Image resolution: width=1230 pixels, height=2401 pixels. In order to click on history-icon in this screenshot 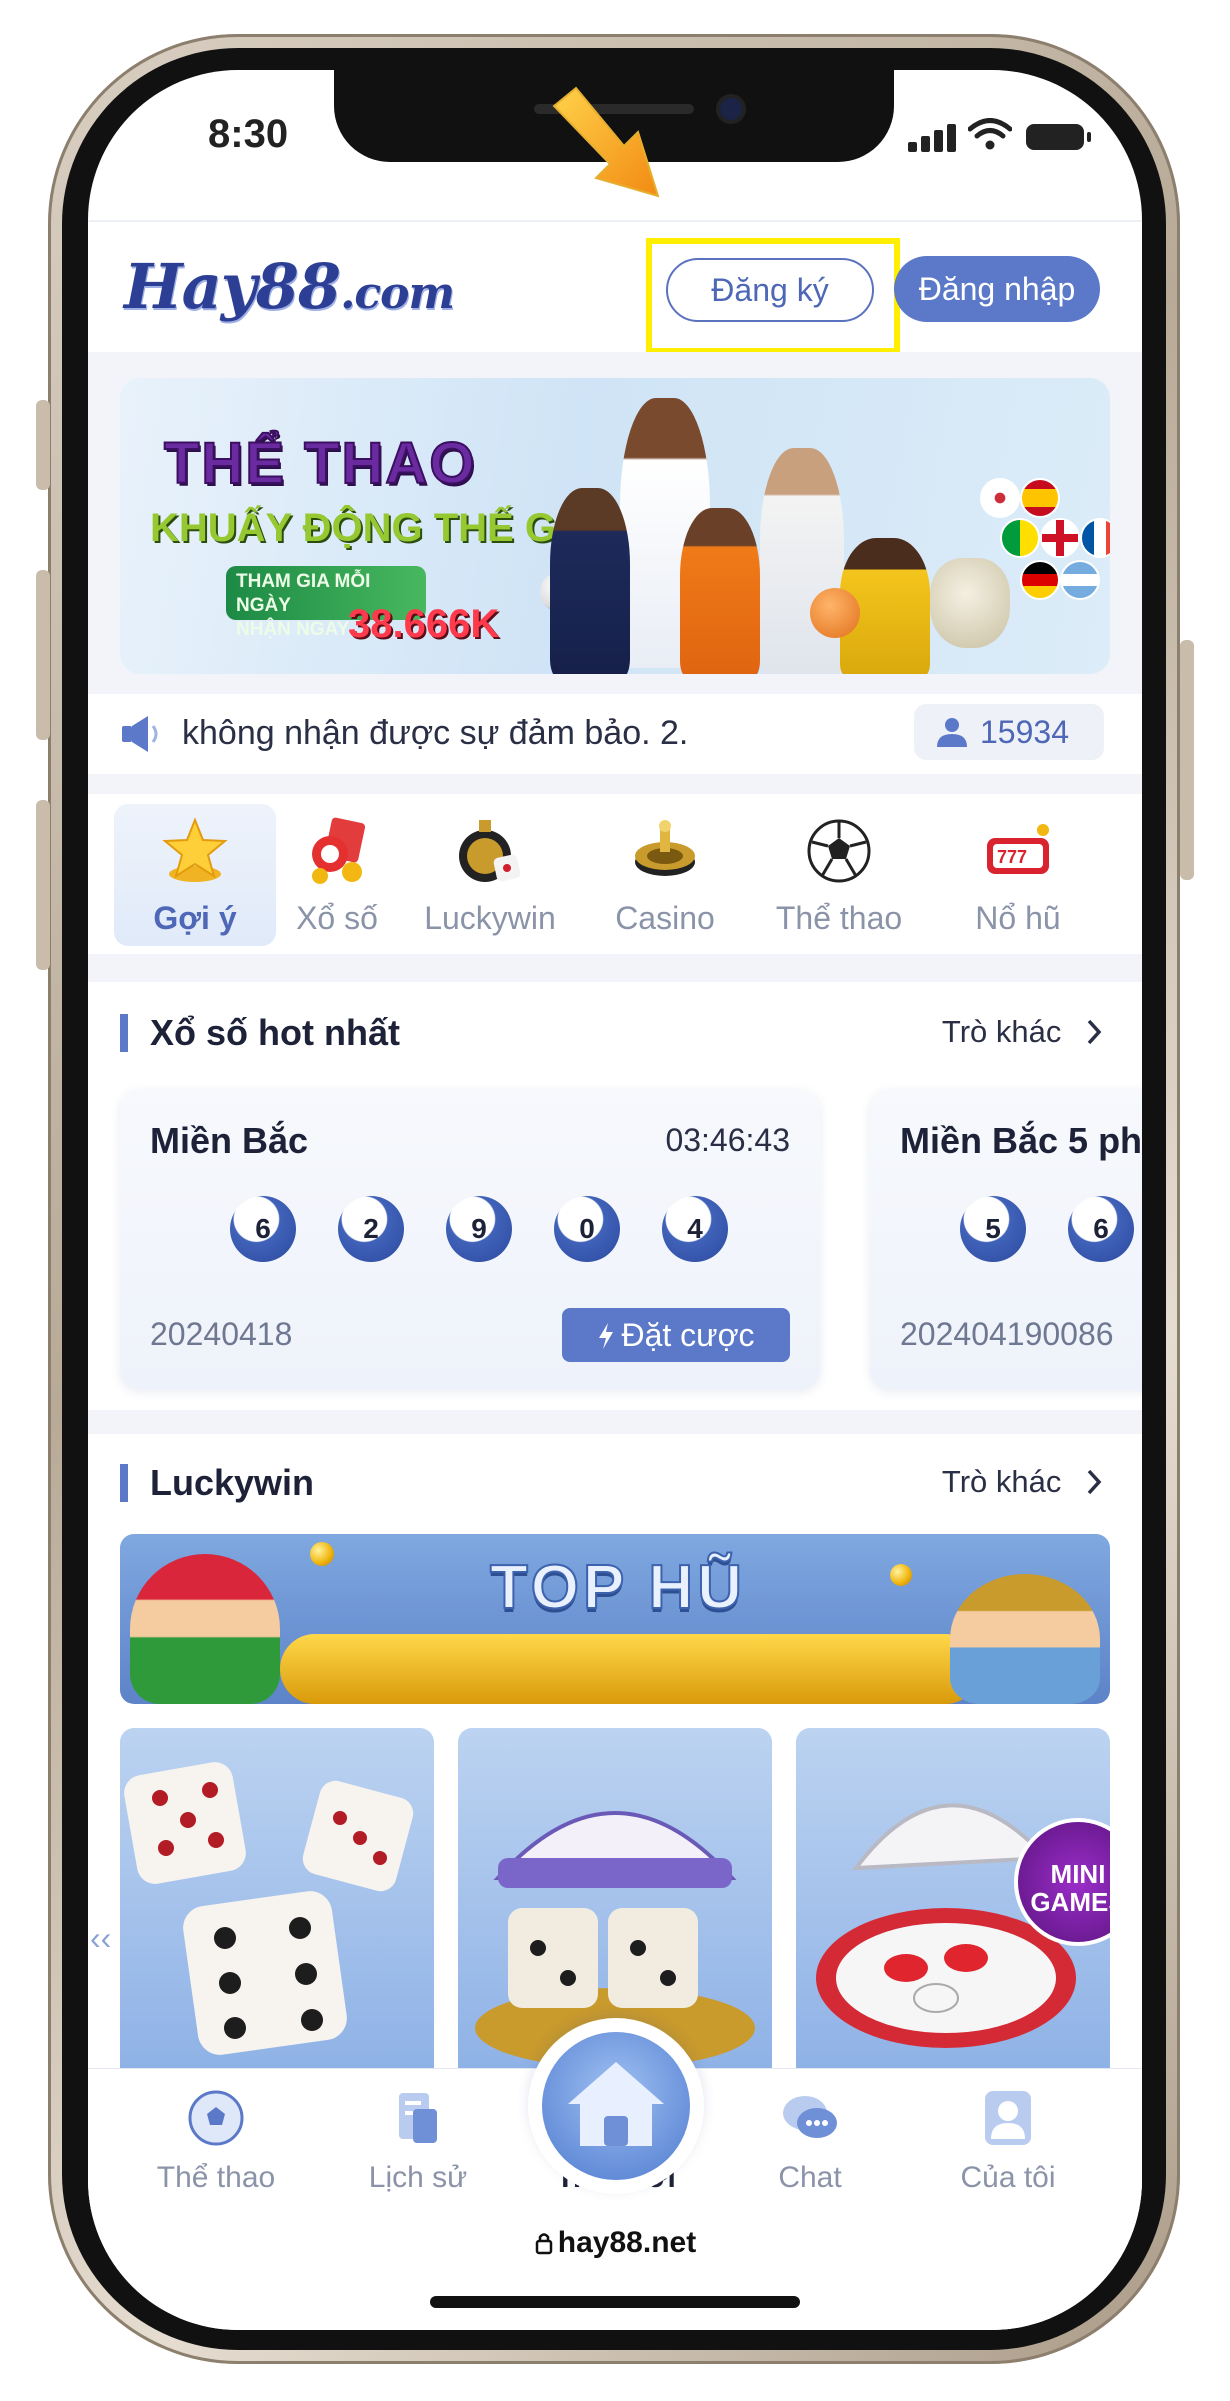, I will do `click(418, 2118)`.